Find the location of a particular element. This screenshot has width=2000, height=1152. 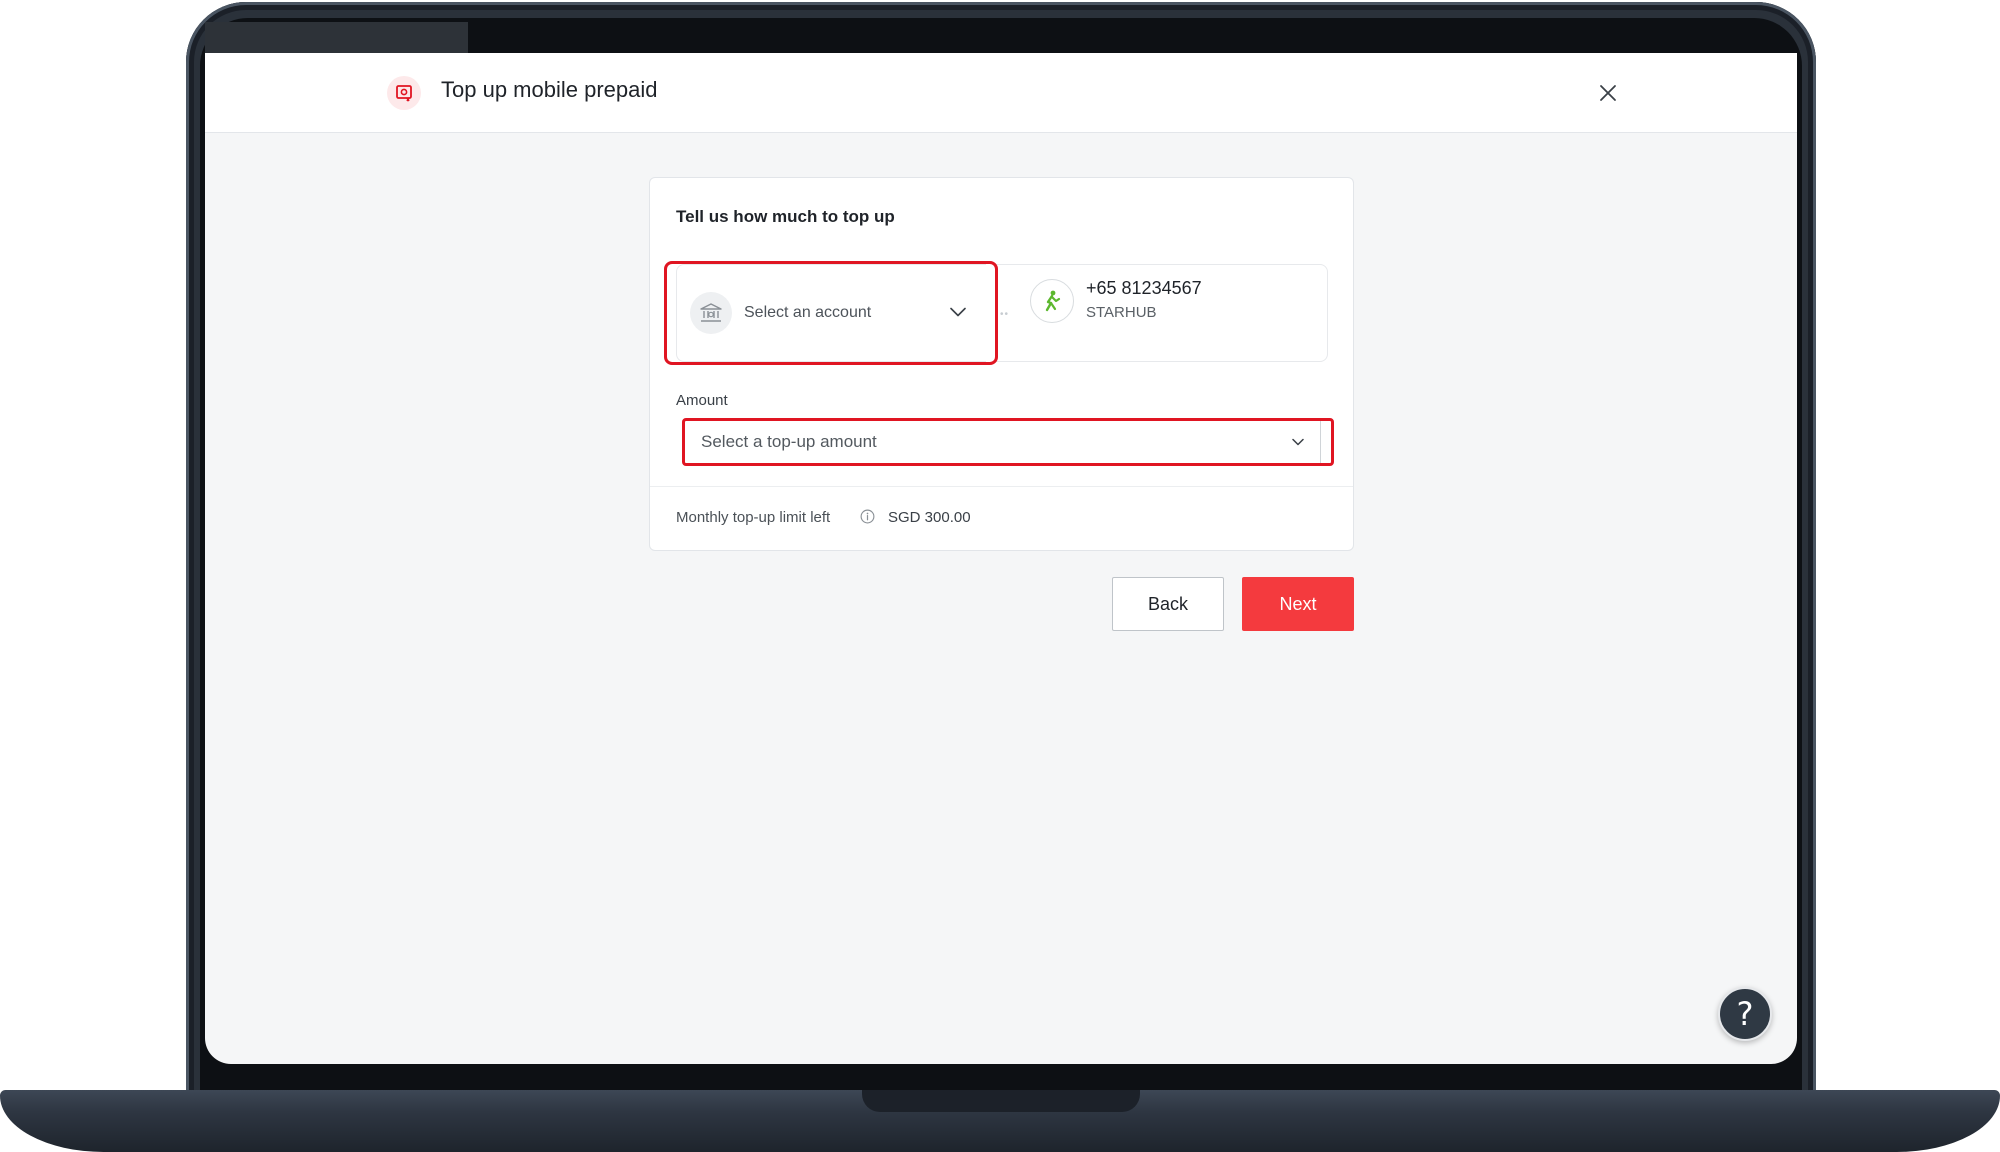

amount-placeholder: Select a top-up amount is located at coordinates (789, 441).